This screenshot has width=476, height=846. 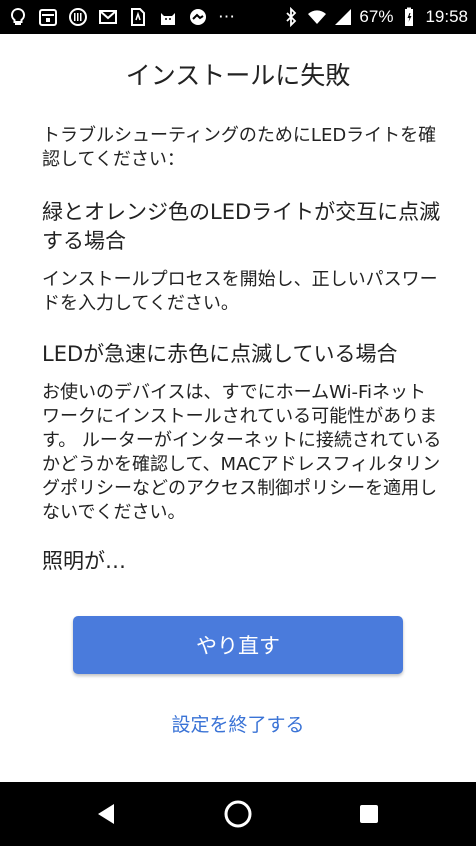 What do you see at coordinates (121, 17) in the screenshot?
I see `notification-icons: ⋯` at bounding box center [121, 17].